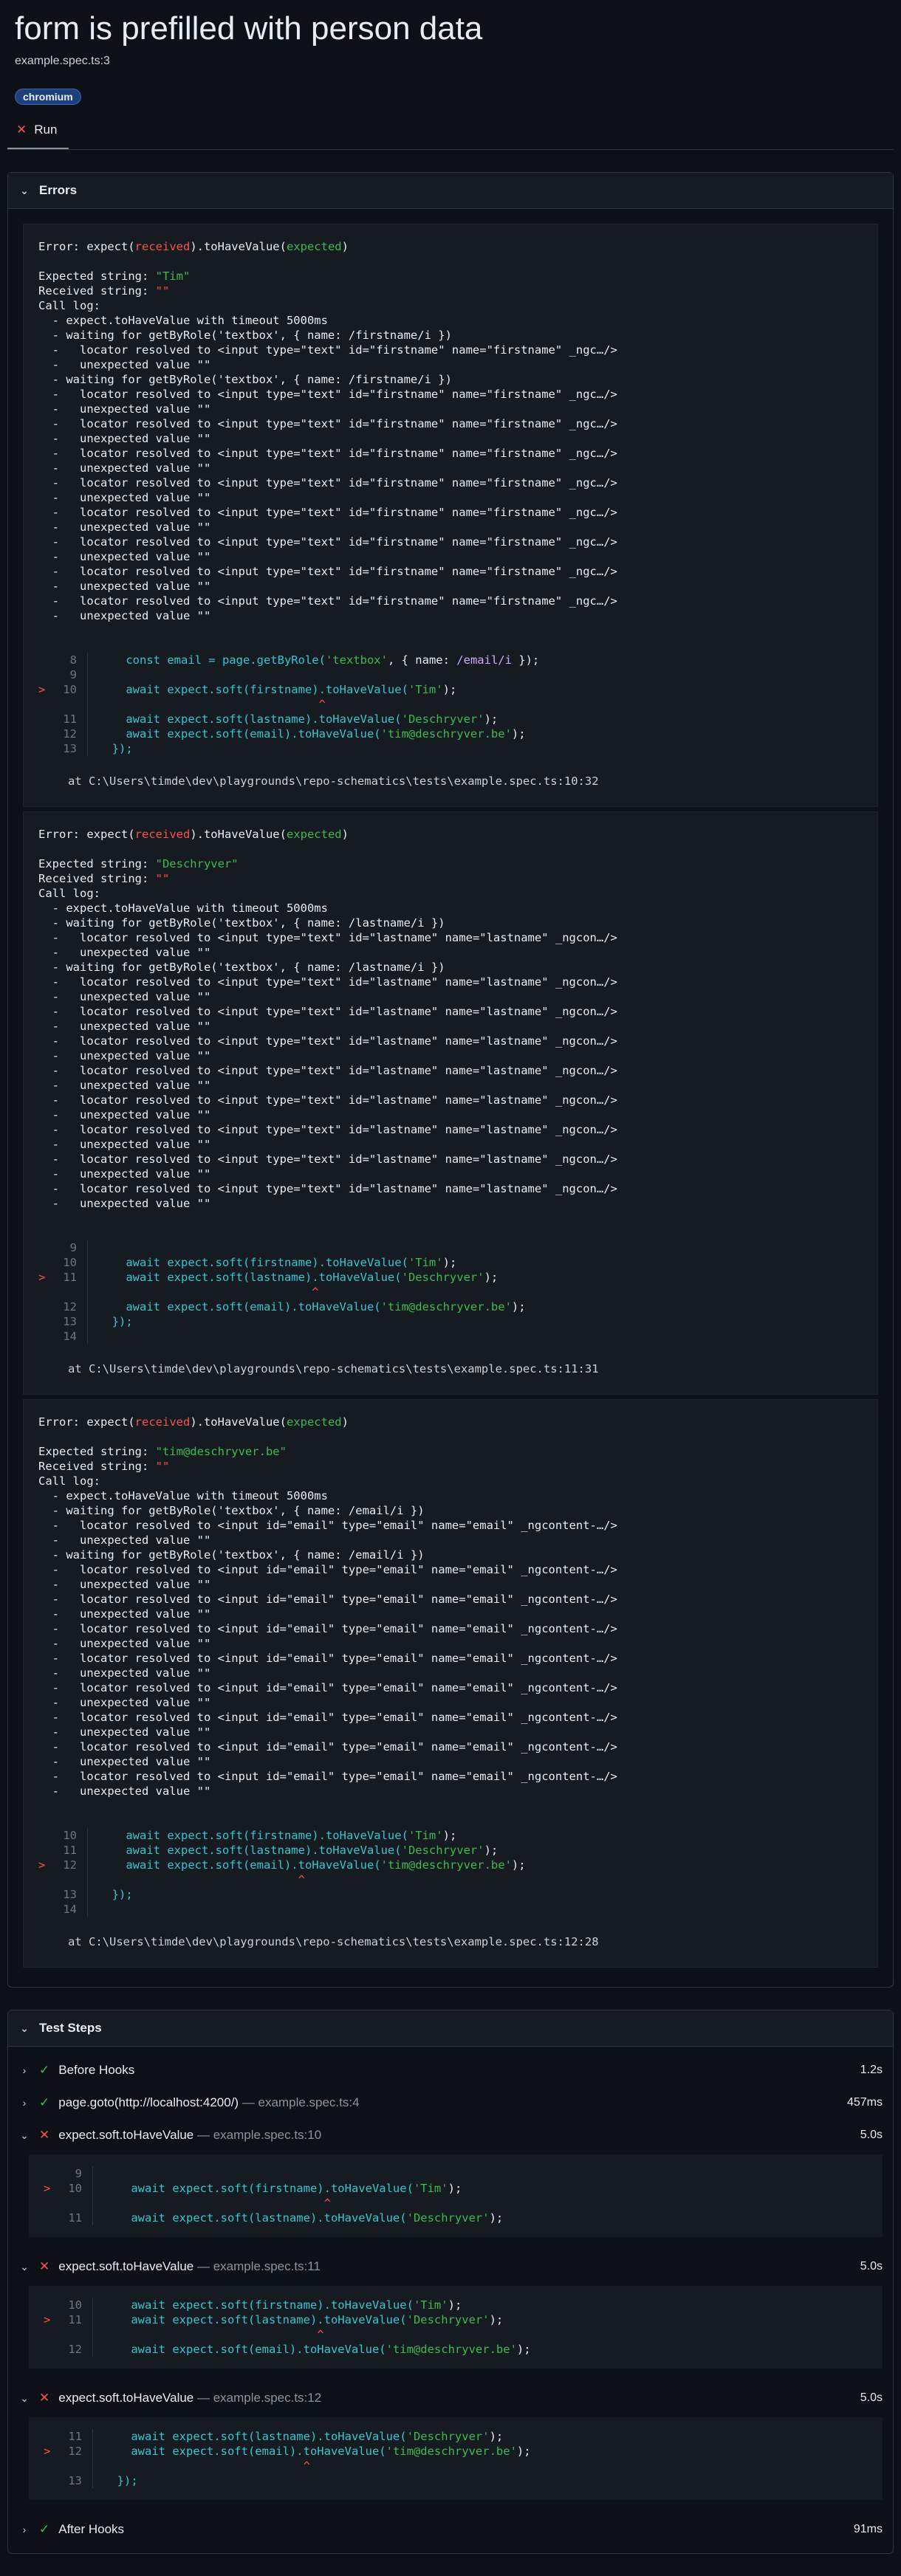 Image resolution: width=901 pixels, height=2576 pixels. I want to click on test-step-row: › ✓ After Hooks 91ms, so click(450, 2529).